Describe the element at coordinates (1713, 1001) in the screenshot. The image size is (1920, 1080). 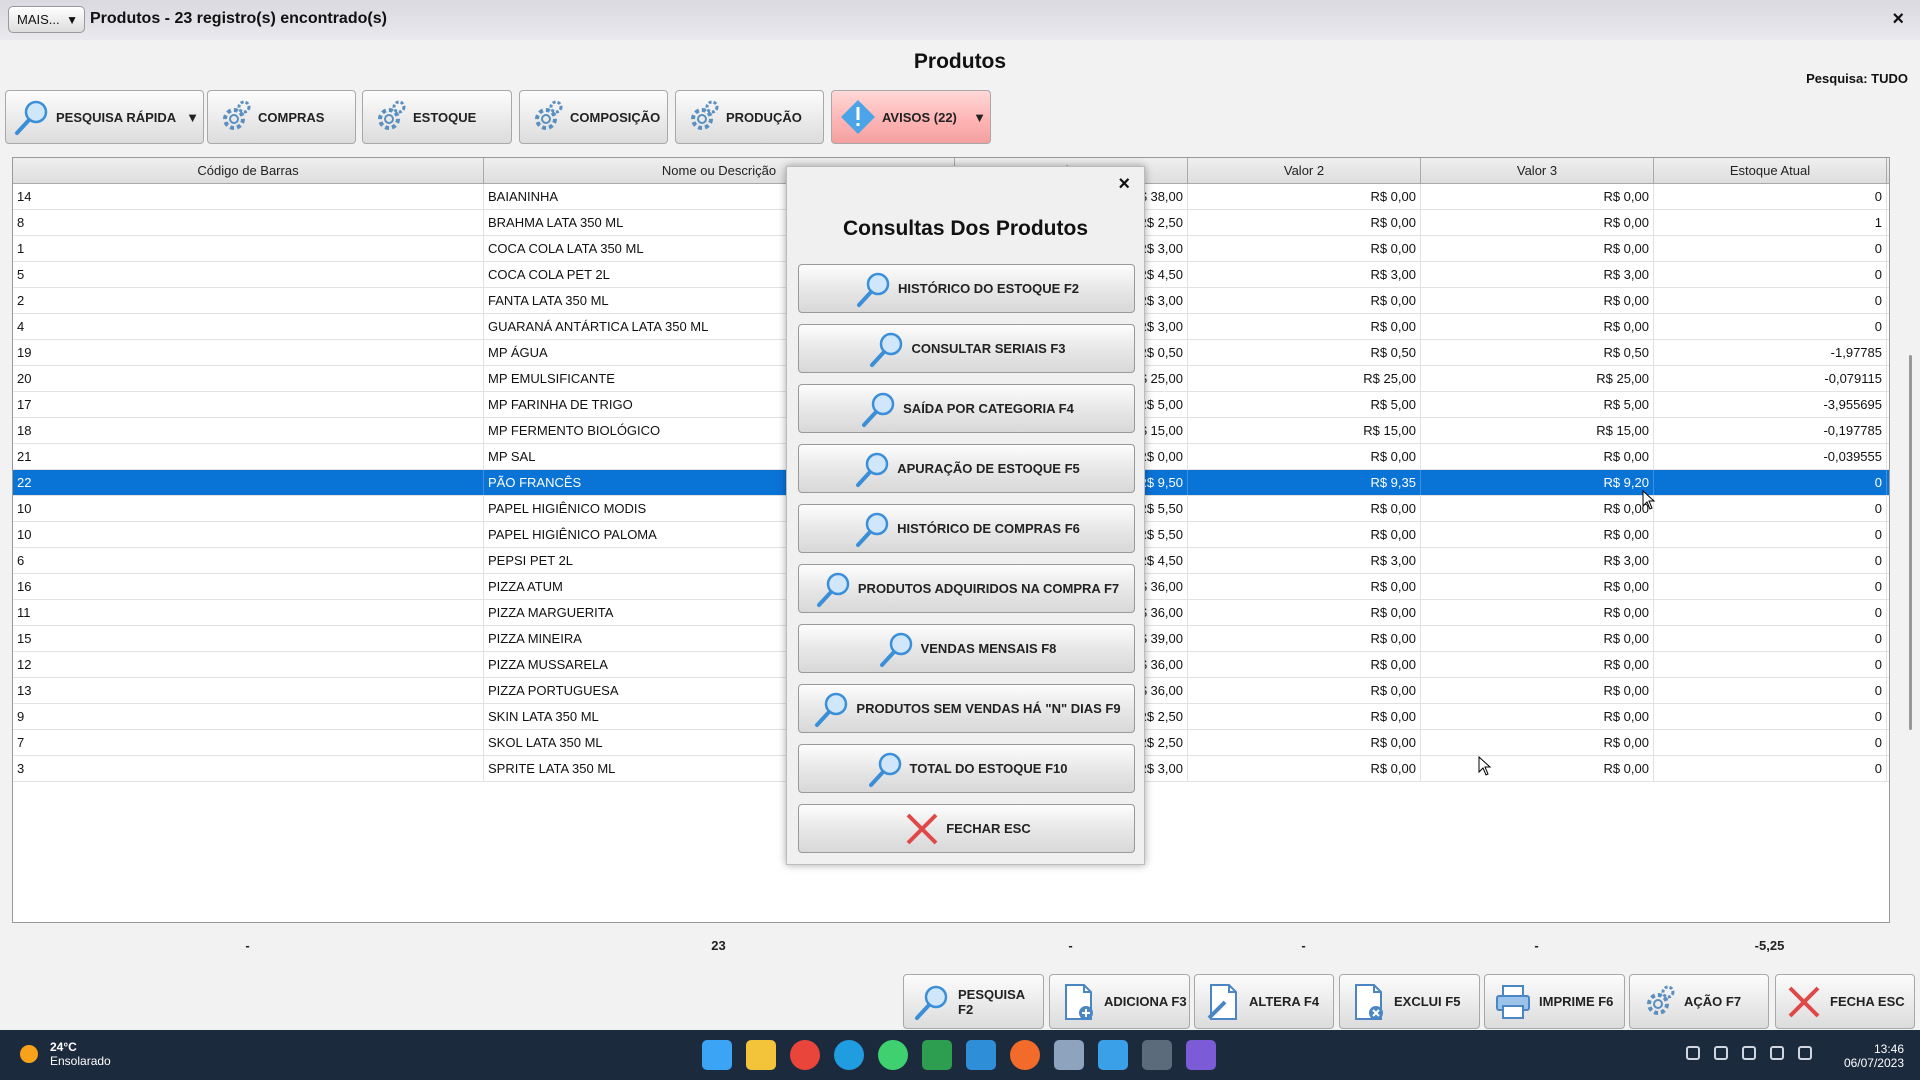
I see `bottom-button-label: AÇÃO F7` at that location.